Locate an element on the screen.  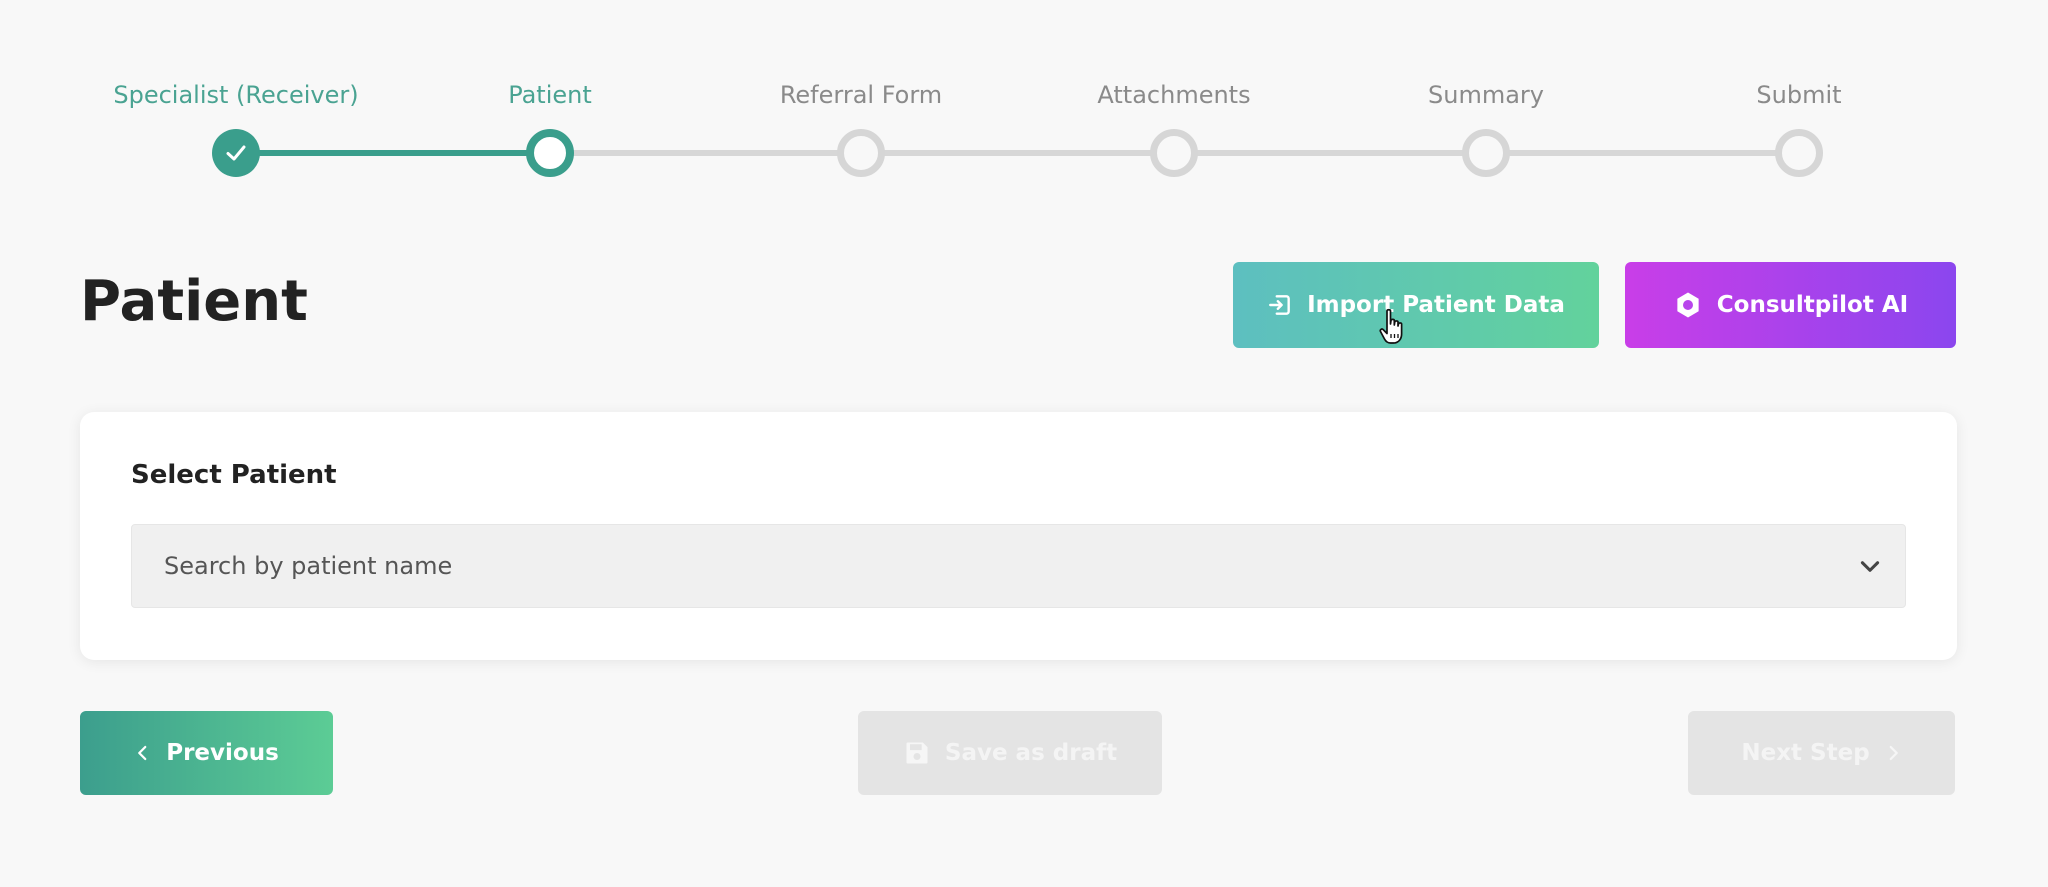
import-icon is located at coordinates (1280, 305).